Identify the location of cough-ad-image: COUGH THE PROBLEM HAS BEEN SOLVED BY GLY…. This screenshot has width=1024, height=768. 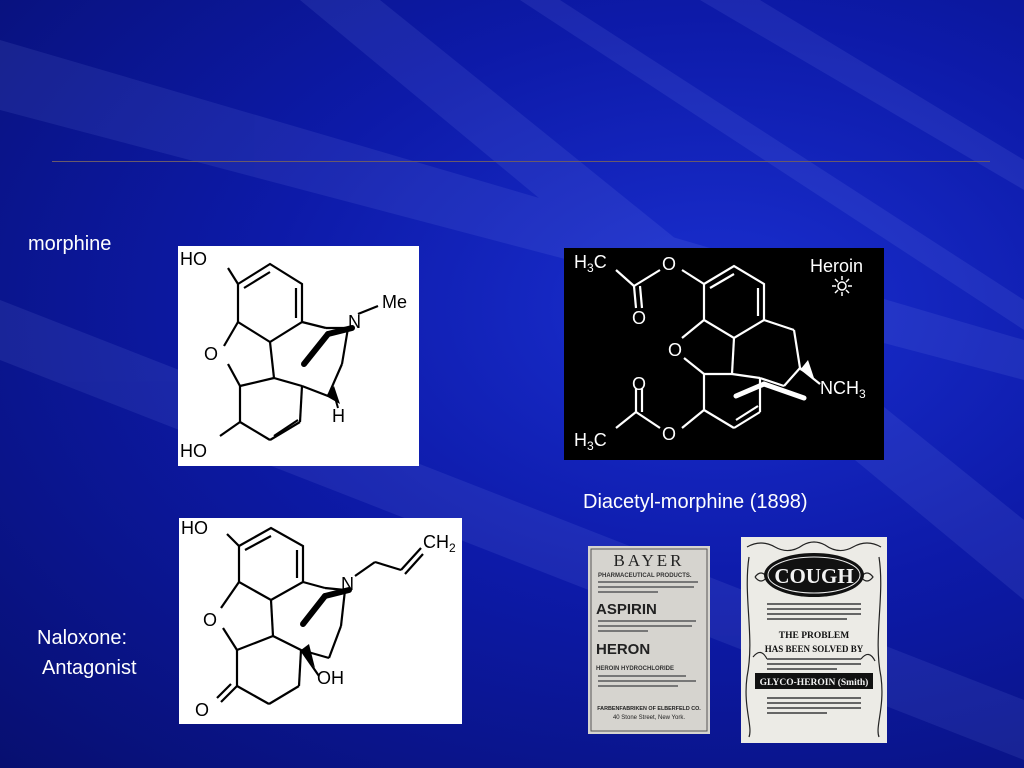
(814, 639).